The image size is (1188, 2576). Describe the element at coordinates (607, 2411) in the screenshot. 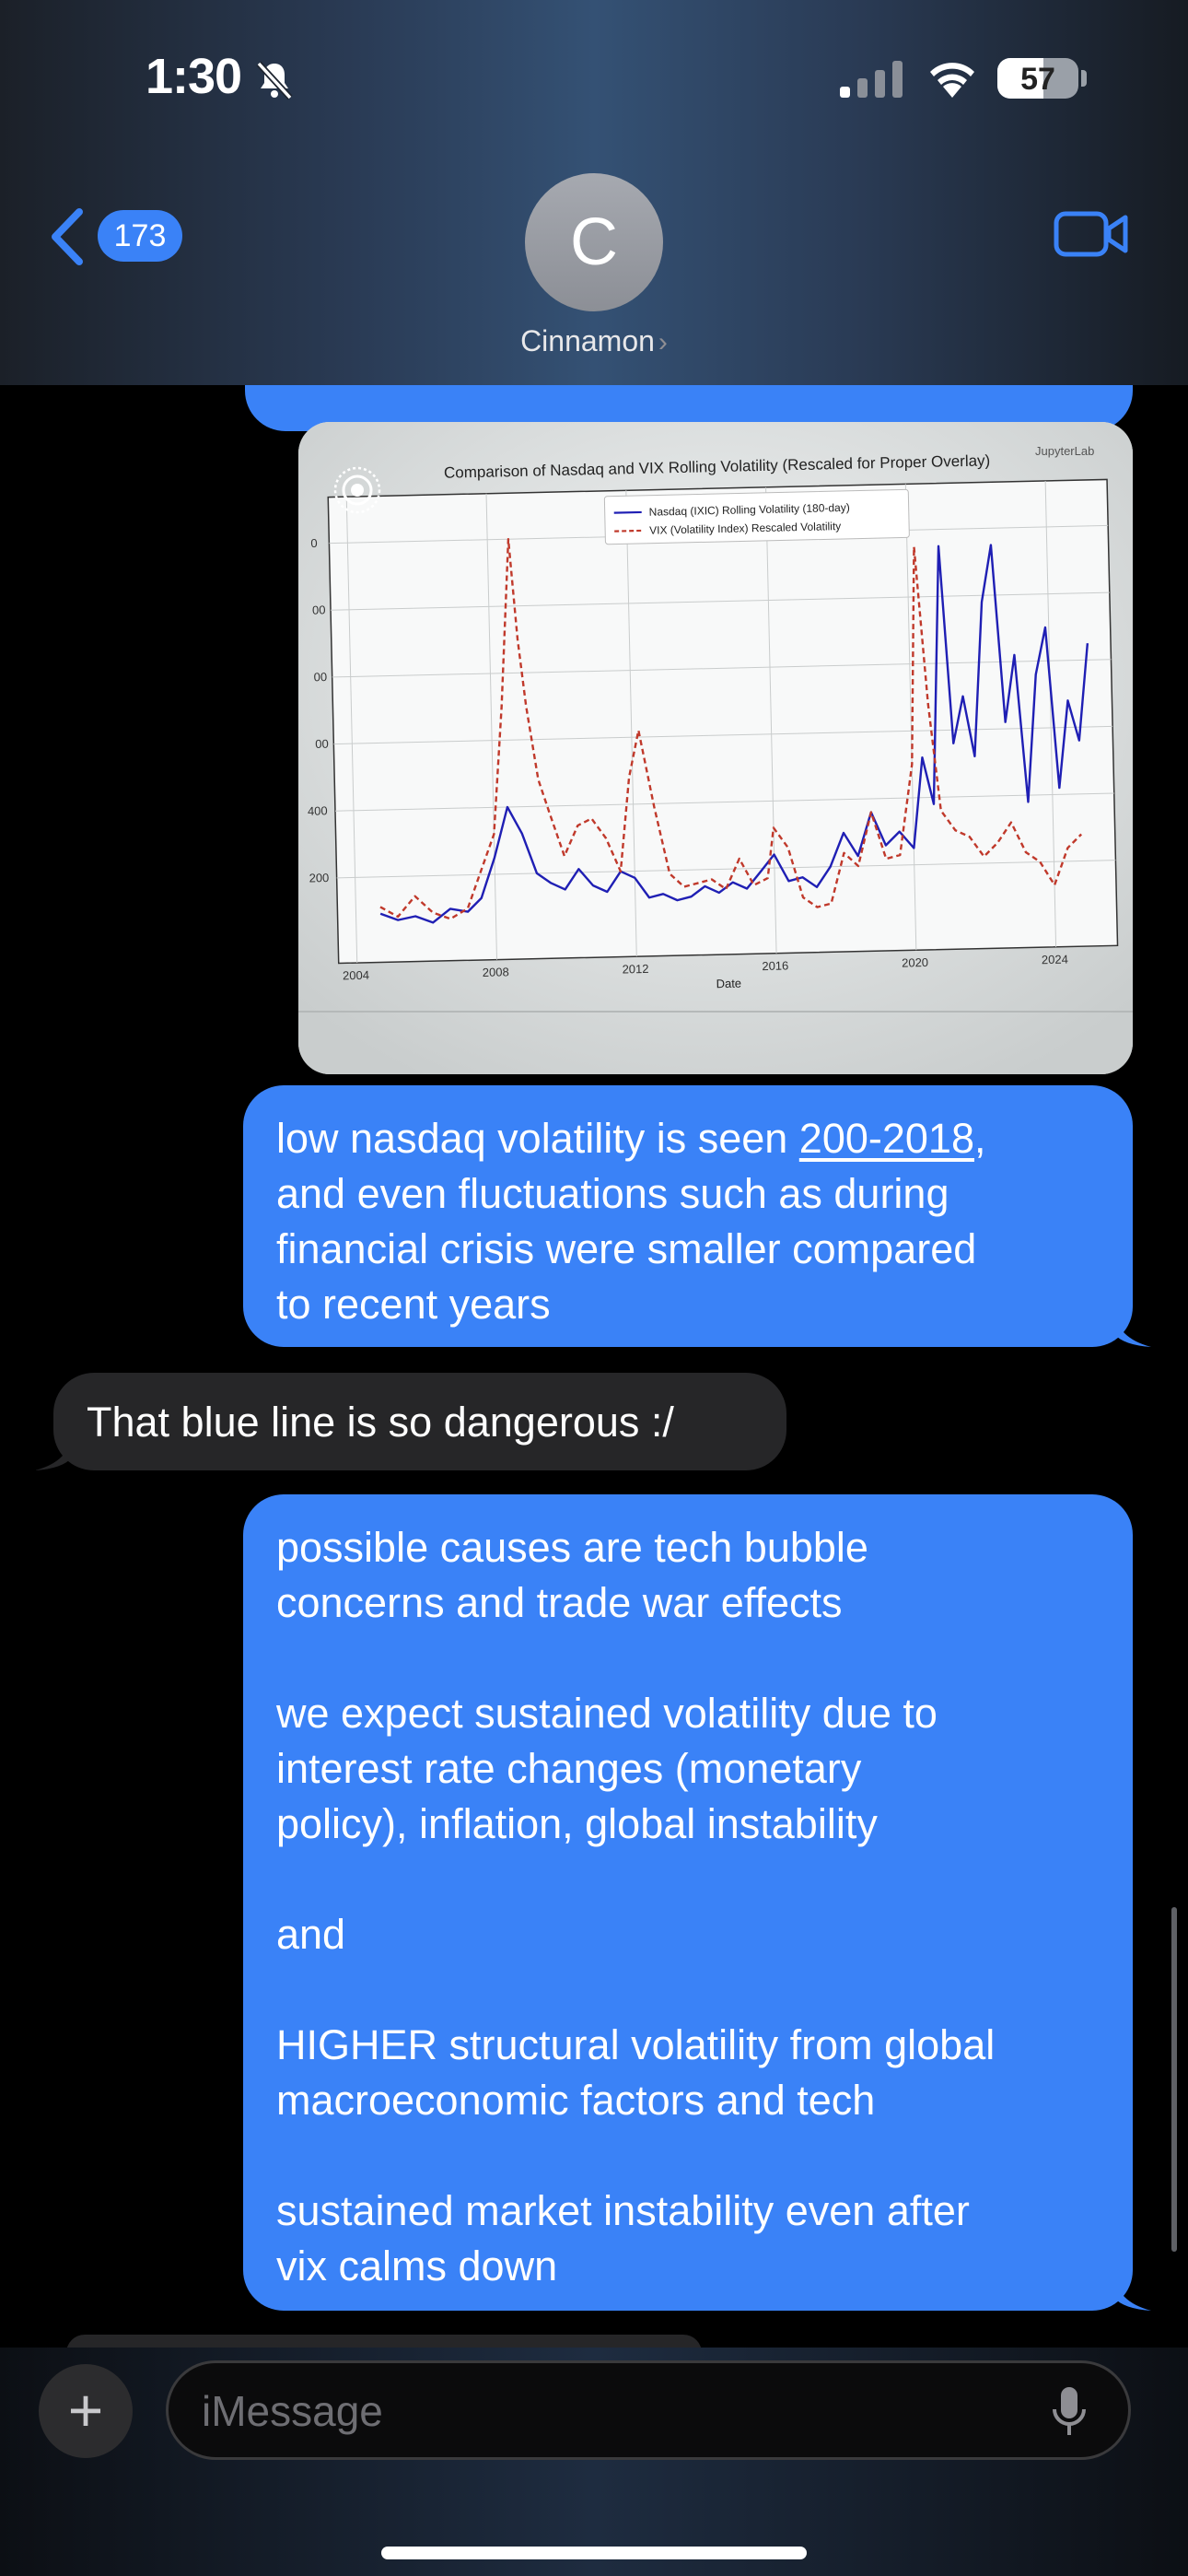

I see `message-input` at that location.